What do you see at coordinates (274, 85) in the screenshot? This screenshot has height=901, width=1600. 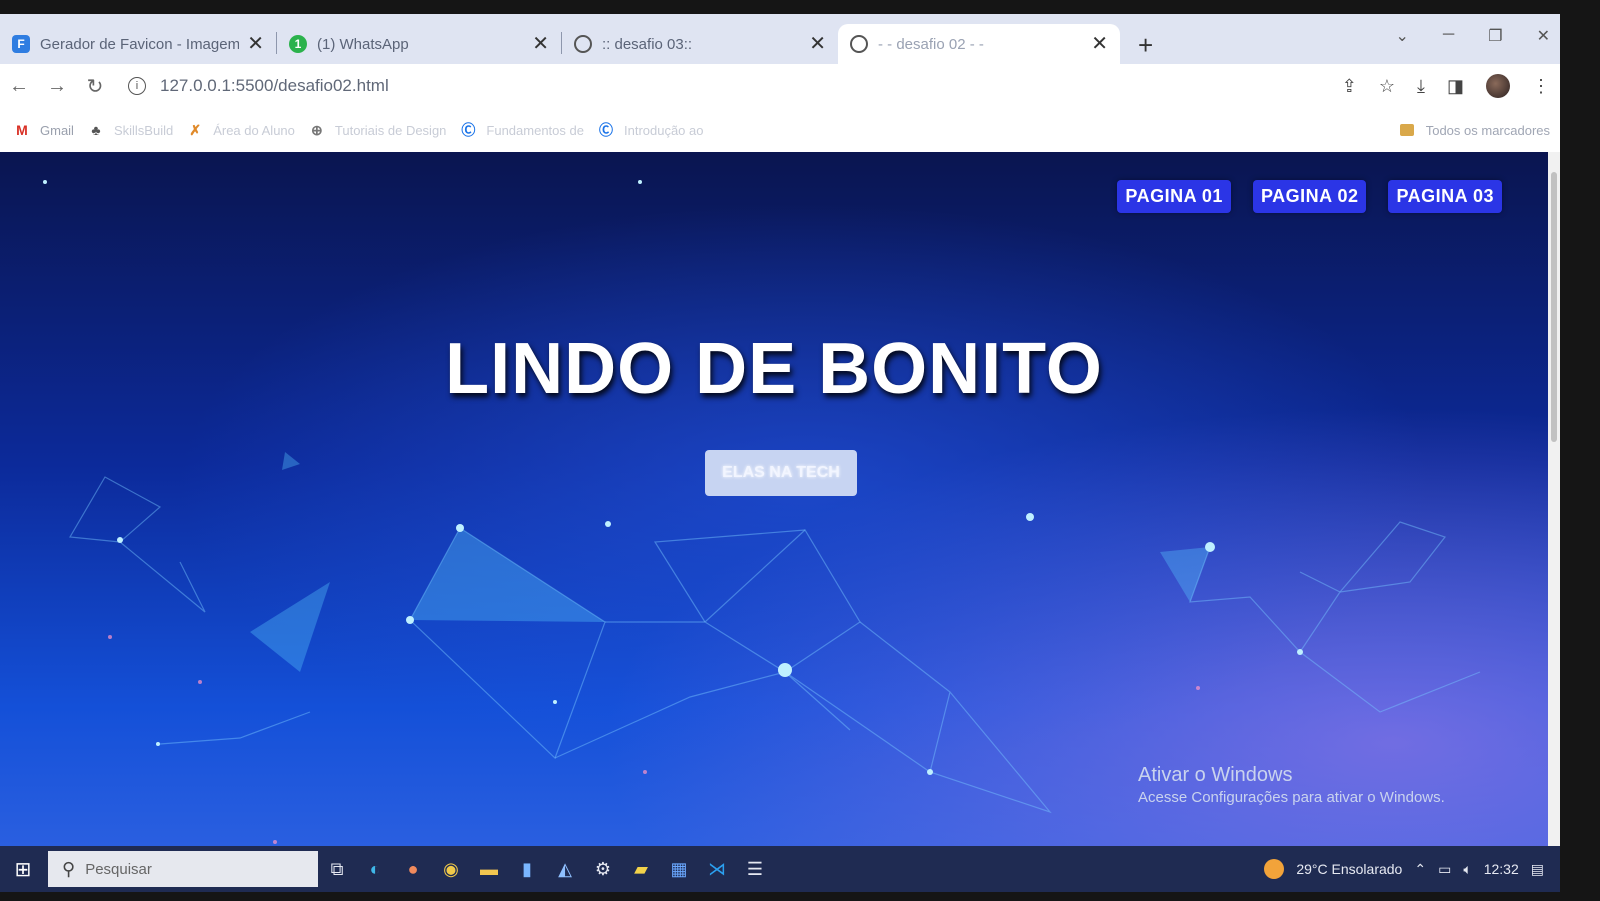 I see `url-text: 127.0.0.1:5500/desafio02.html` at bounding box center [274, 85].